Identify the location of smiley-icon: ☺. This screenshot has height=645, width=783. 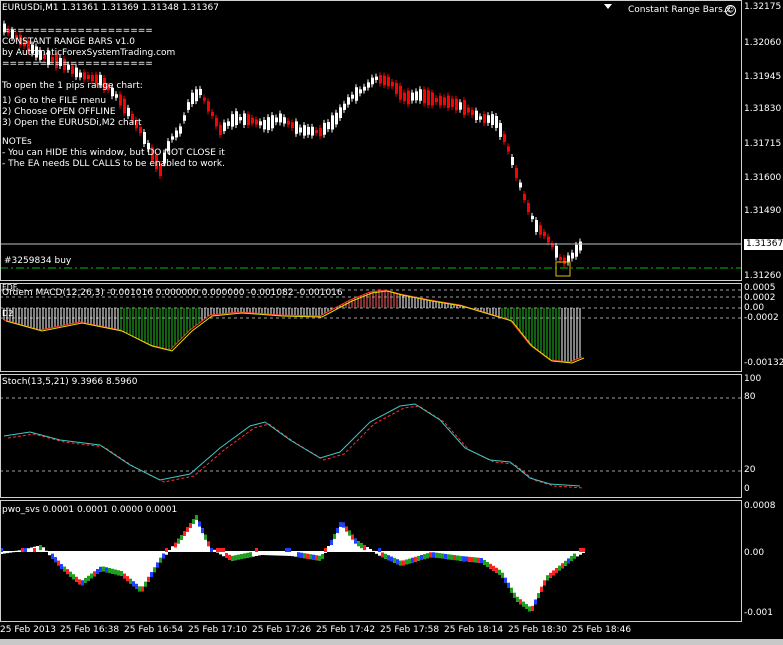
(730, 10).